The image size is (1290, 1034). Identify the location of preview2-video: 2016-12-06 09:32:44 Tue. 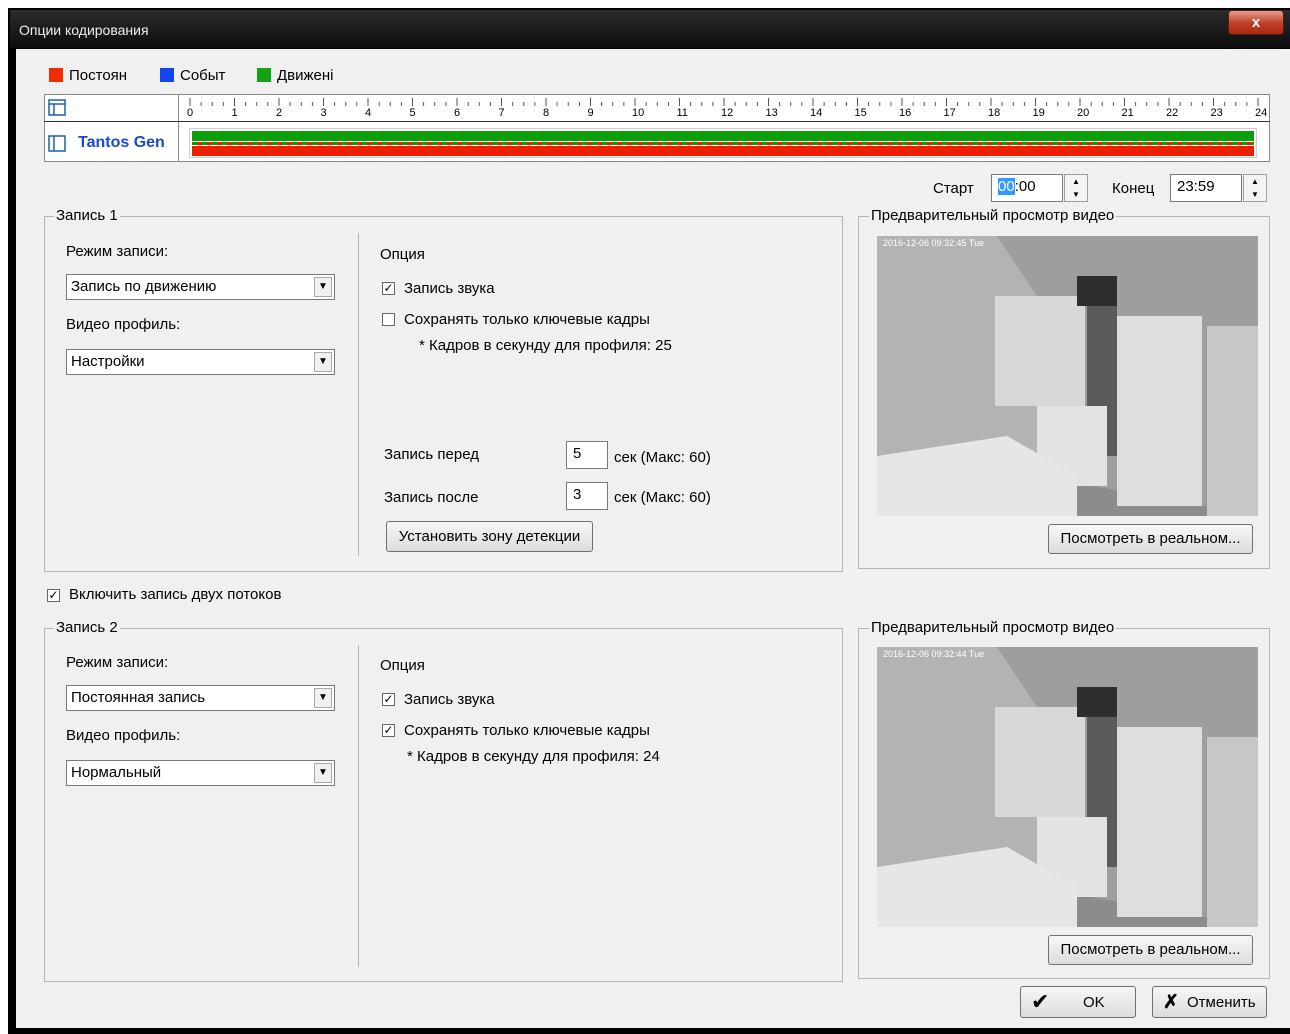
(1067, 787).